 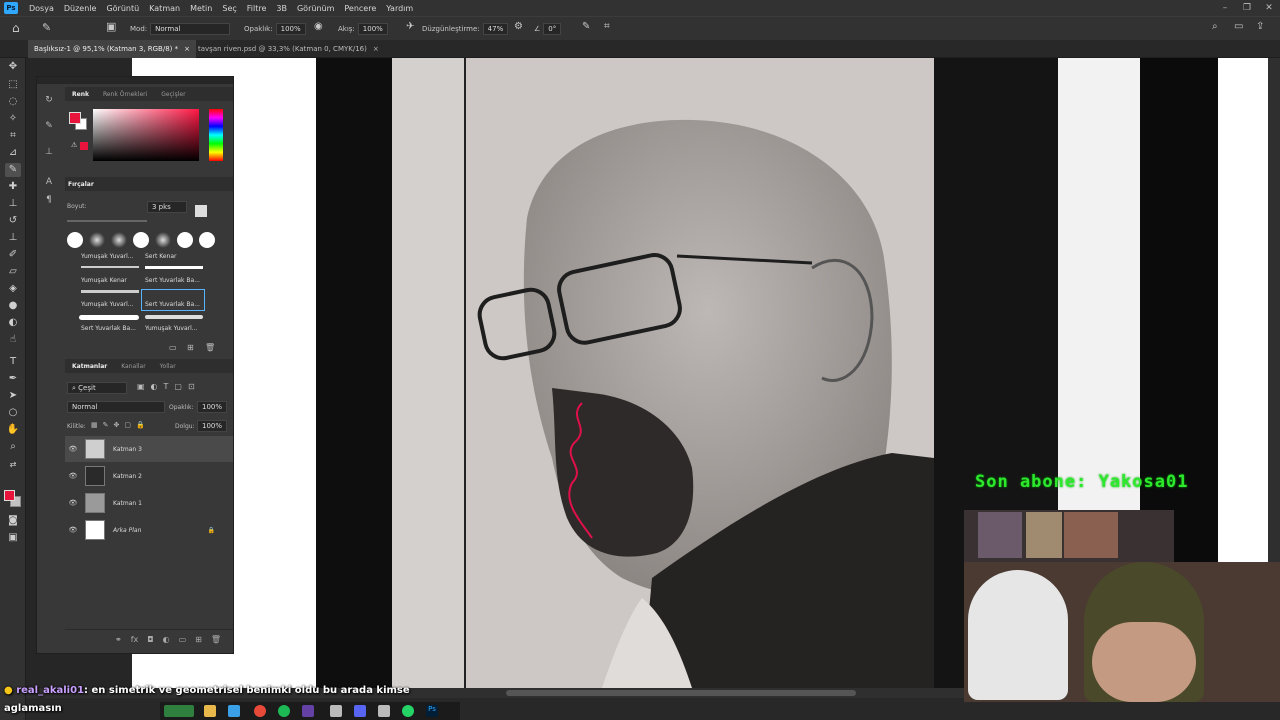 What do you see at coordinates (13, 306) in the screenshot?
I see `blur-tool-icon: ●` at bounding box center [13, 306].